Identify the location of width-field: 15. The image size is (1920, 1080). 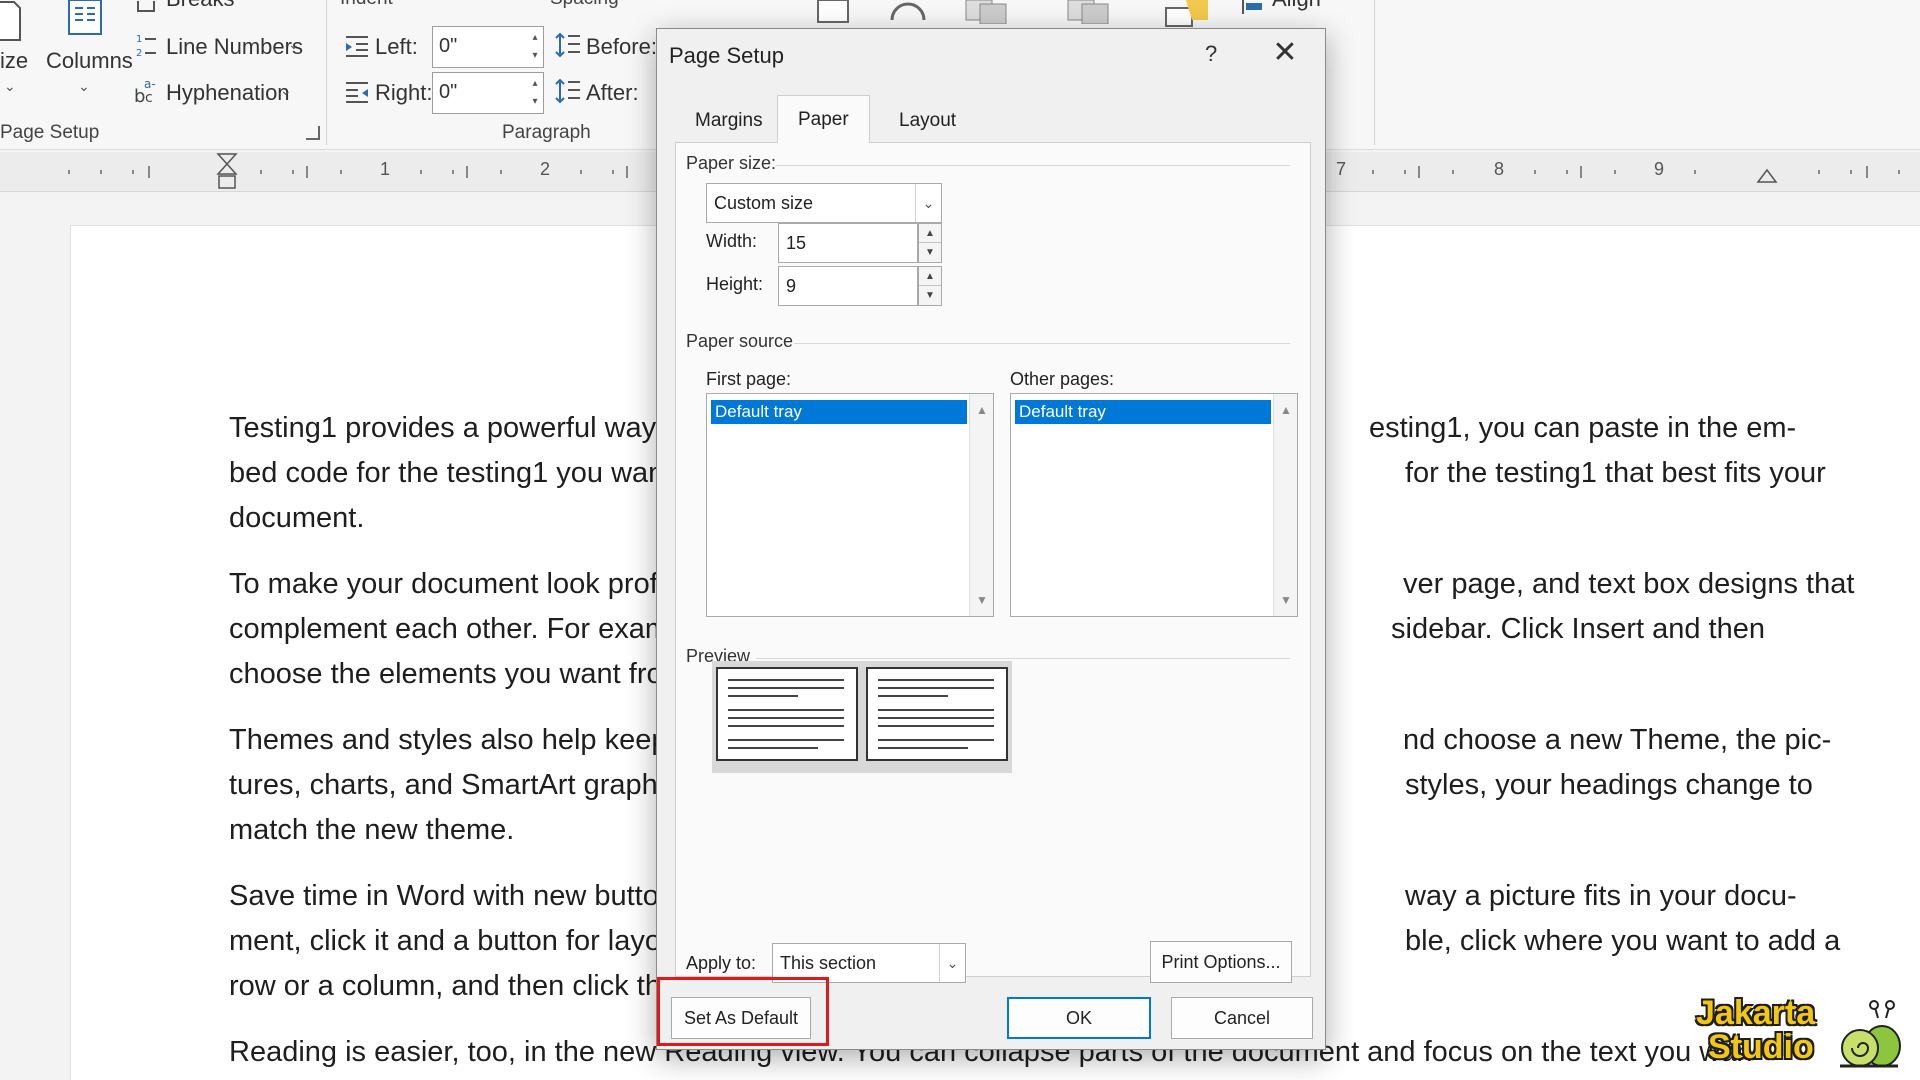
(848, 243).